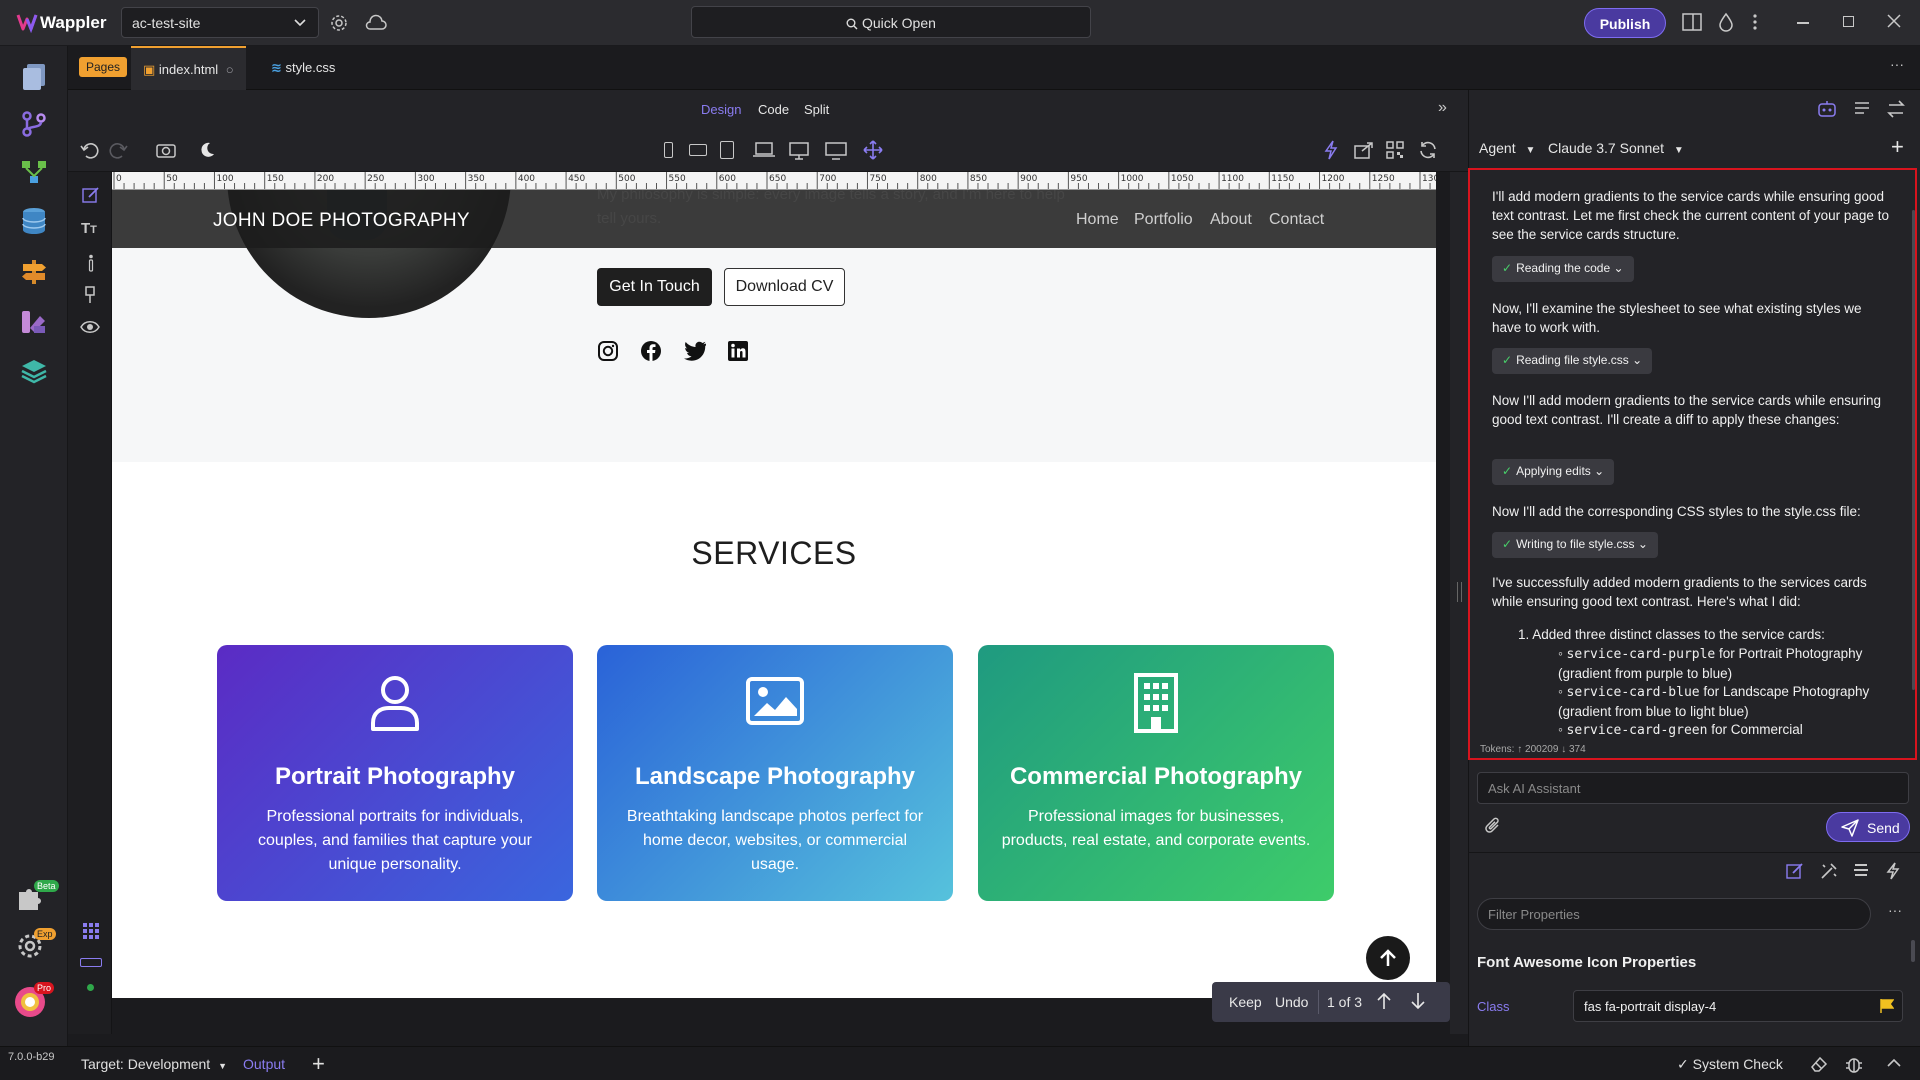  What do you see at coordinates (1428, 150) in the screenshot?
I see `refresh-icon` at bounding box center [1428, 150].